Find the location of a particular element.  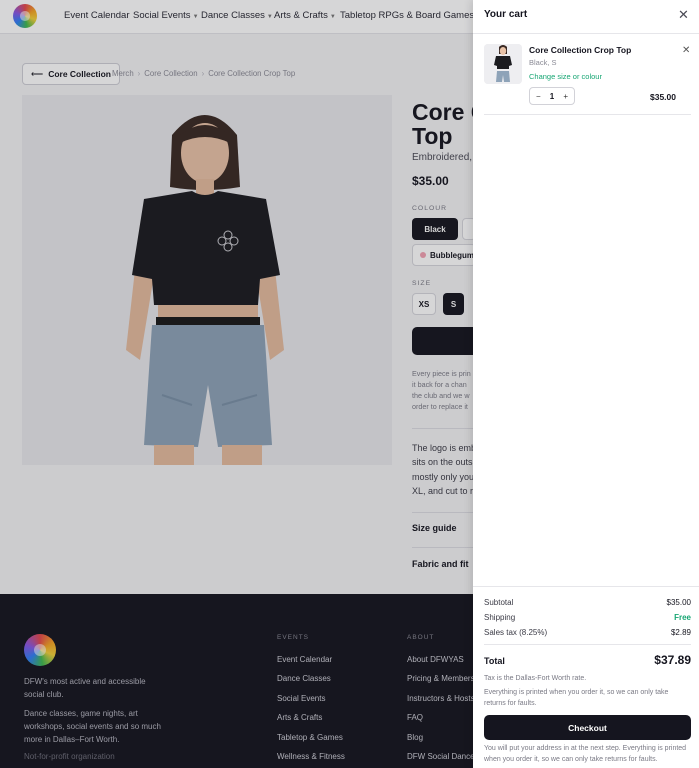

tax-label: Sales tax (8.25%) is located at coordinates (516, 632).